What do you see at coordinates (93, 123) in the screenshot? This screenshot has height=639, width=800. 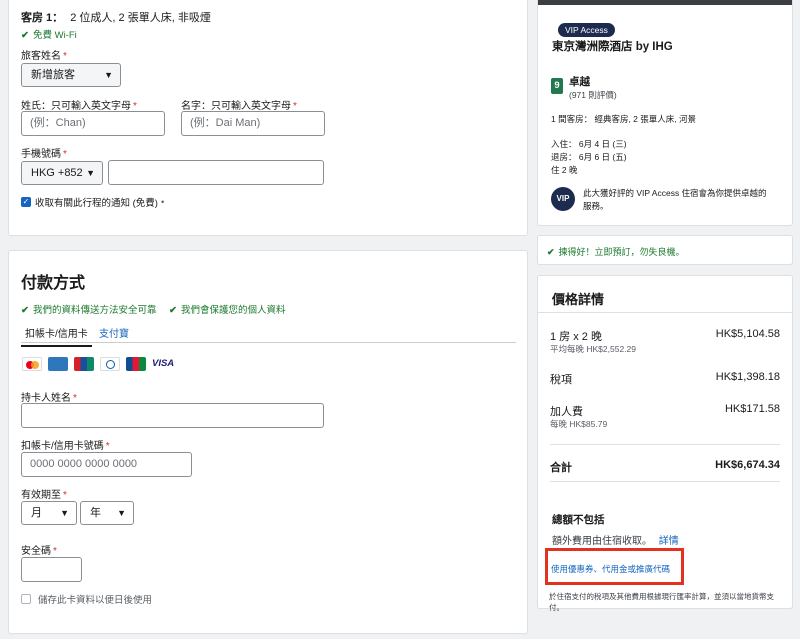 I see `surname-input: (例：Chan)` at bounding box center [93, 123].